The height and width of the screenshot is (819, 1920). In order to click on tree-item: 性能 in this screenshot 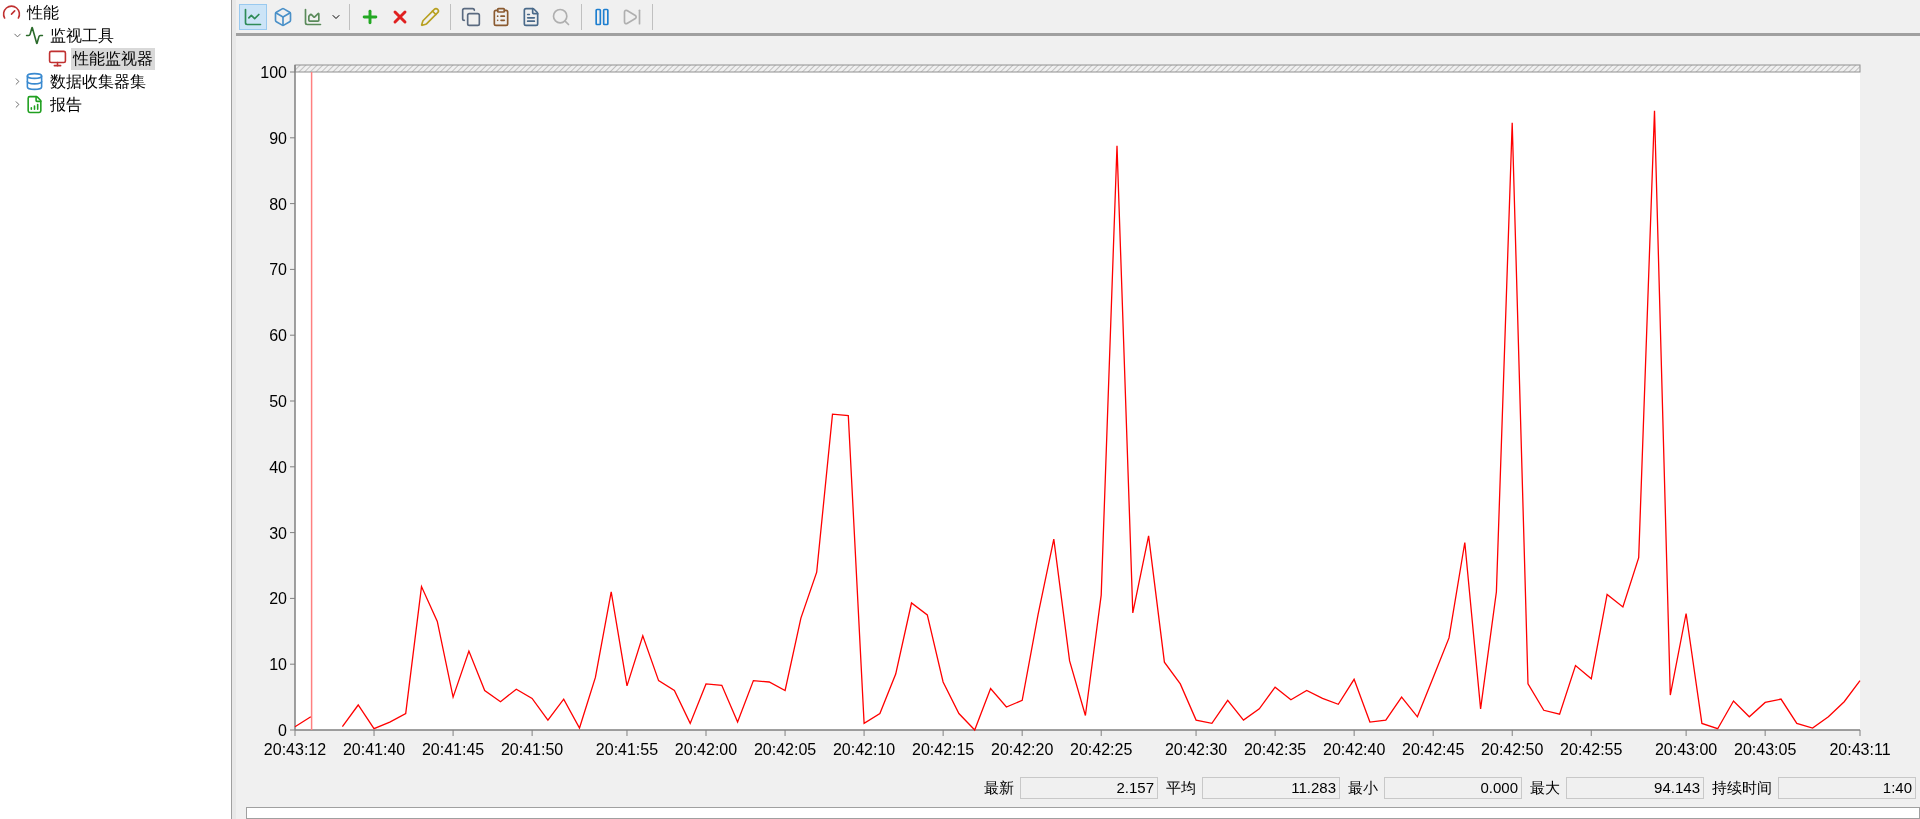, I will do `click(43, 12)`.